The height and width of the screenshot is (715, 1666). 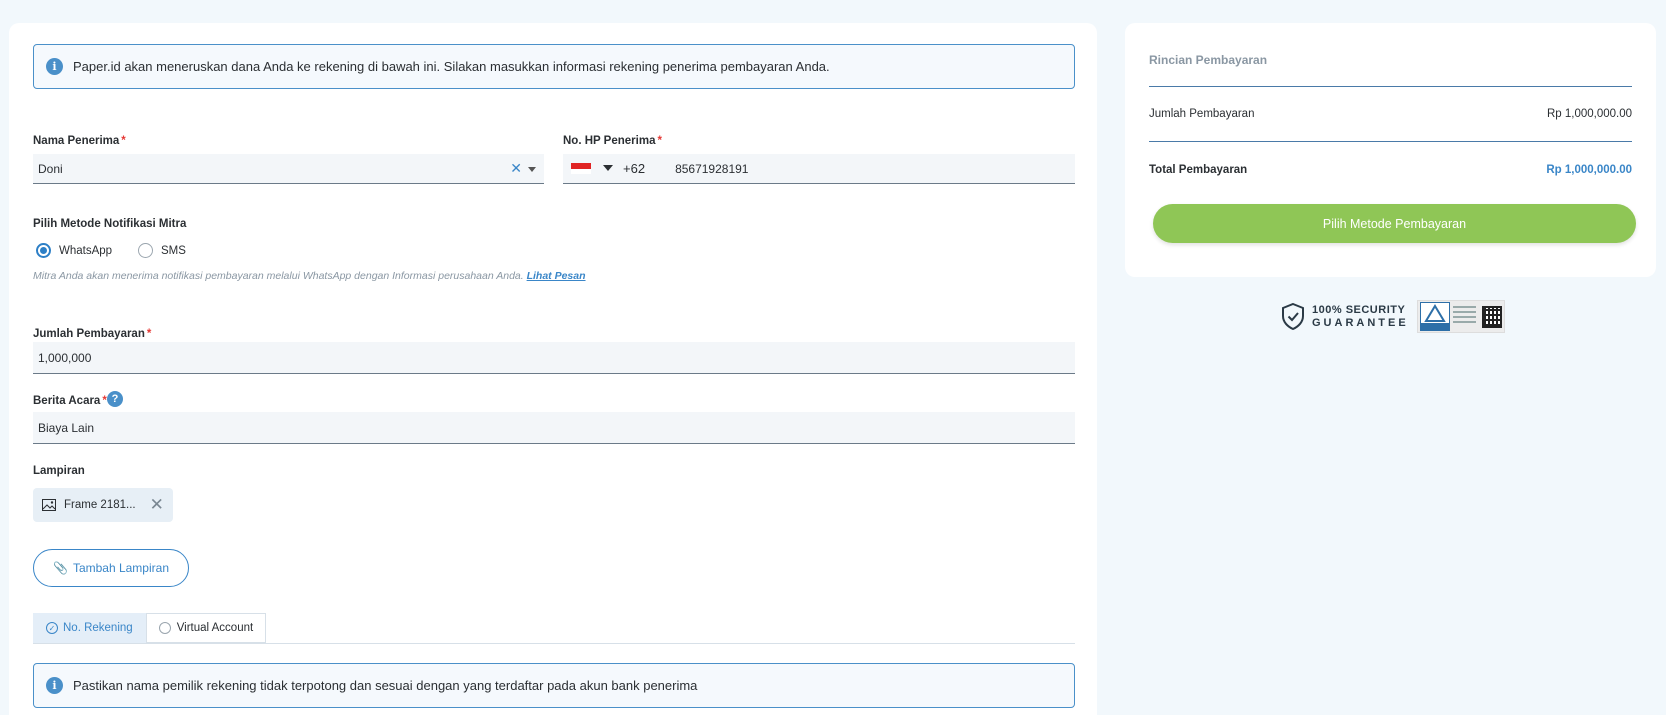 What do you see at coordinates (157, 505) in the screenshot?
I see `remove-attachment-icon: ✕` at bounding box center [157, 505].